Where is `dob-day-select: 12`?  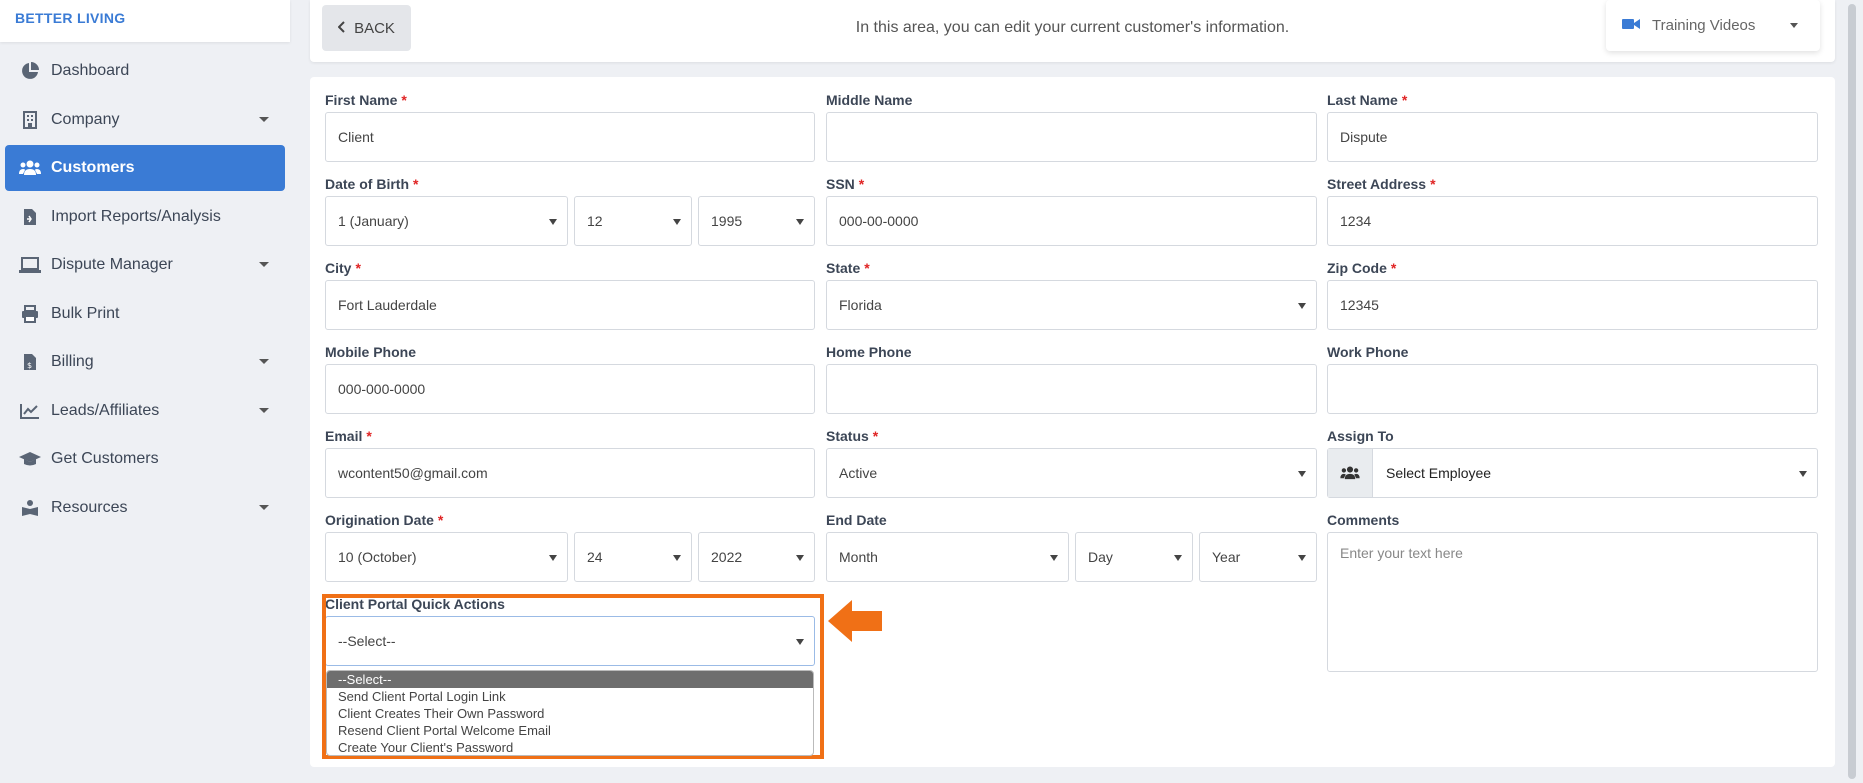
dob-day-select: 12 is located at coordinates (633, 221).